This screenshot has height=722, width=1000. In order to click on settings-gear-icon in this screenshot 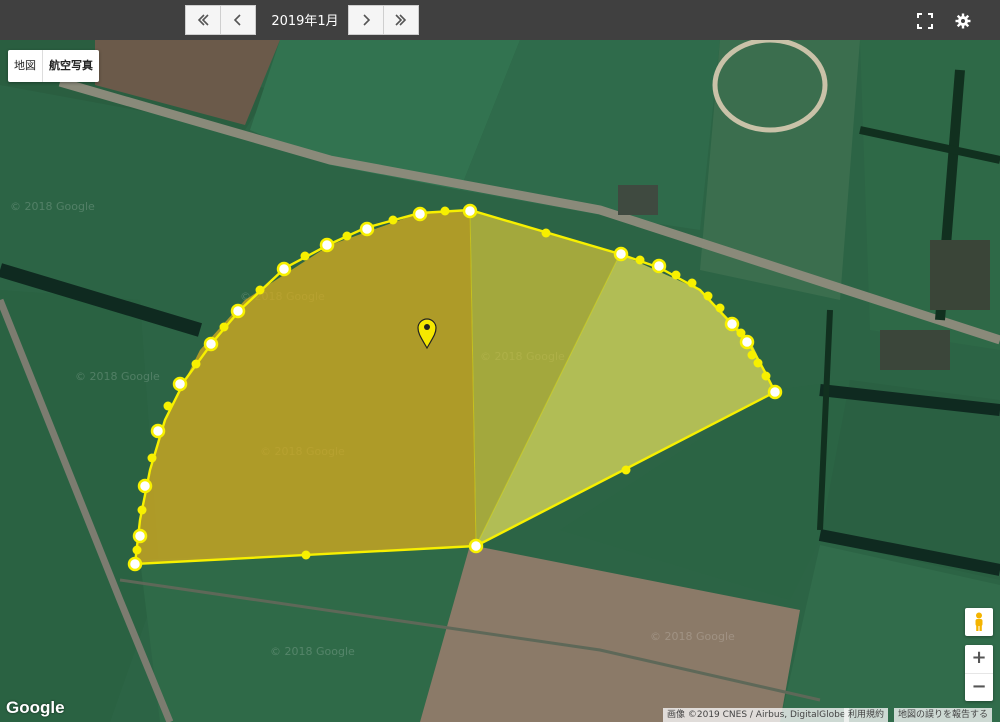, I will do `click(963, 21)`.